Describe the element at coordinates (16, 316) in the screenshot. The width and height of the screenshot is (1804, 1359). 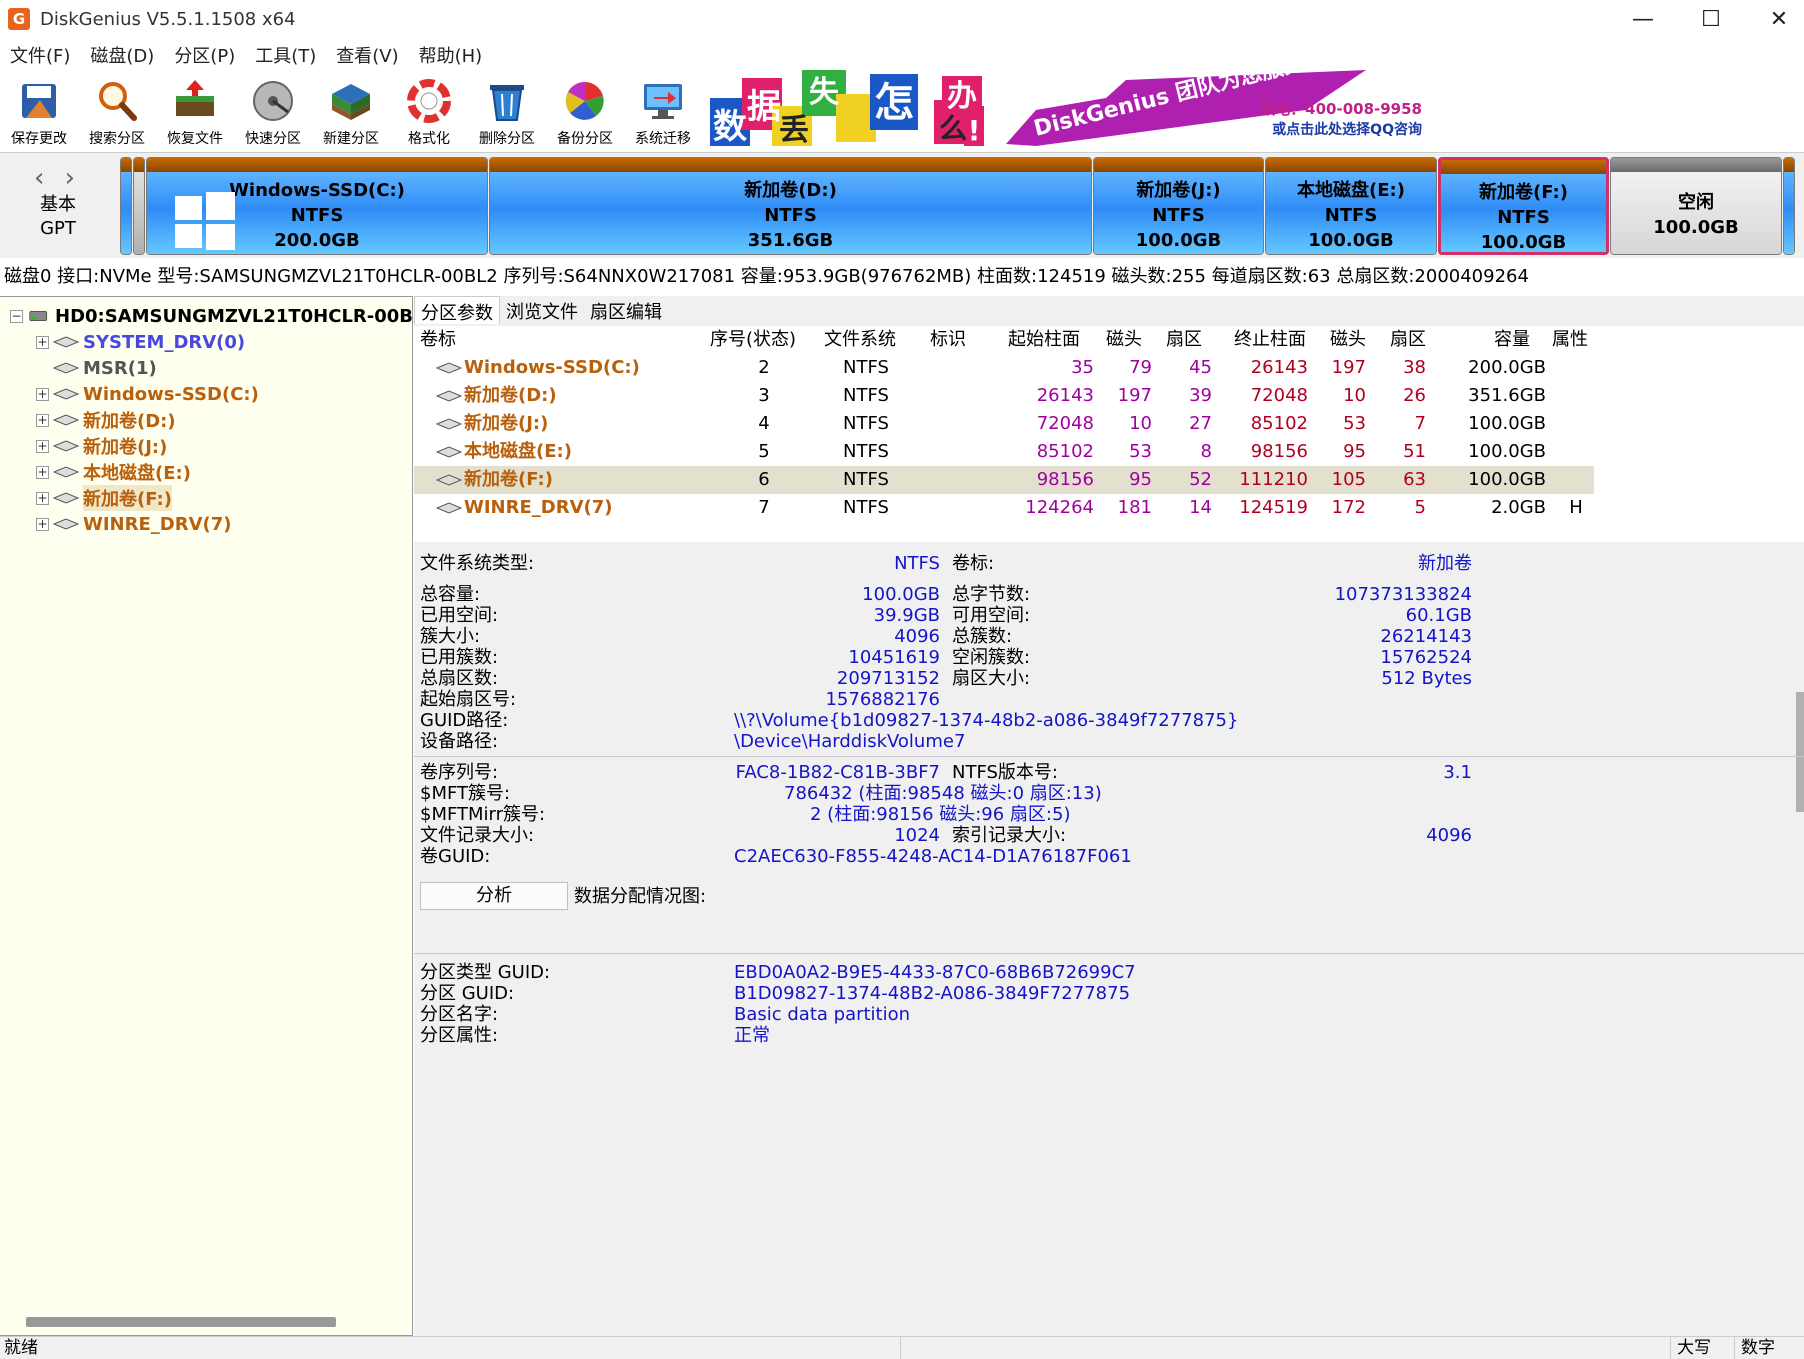
I see `collapse-icon: −` at that location.